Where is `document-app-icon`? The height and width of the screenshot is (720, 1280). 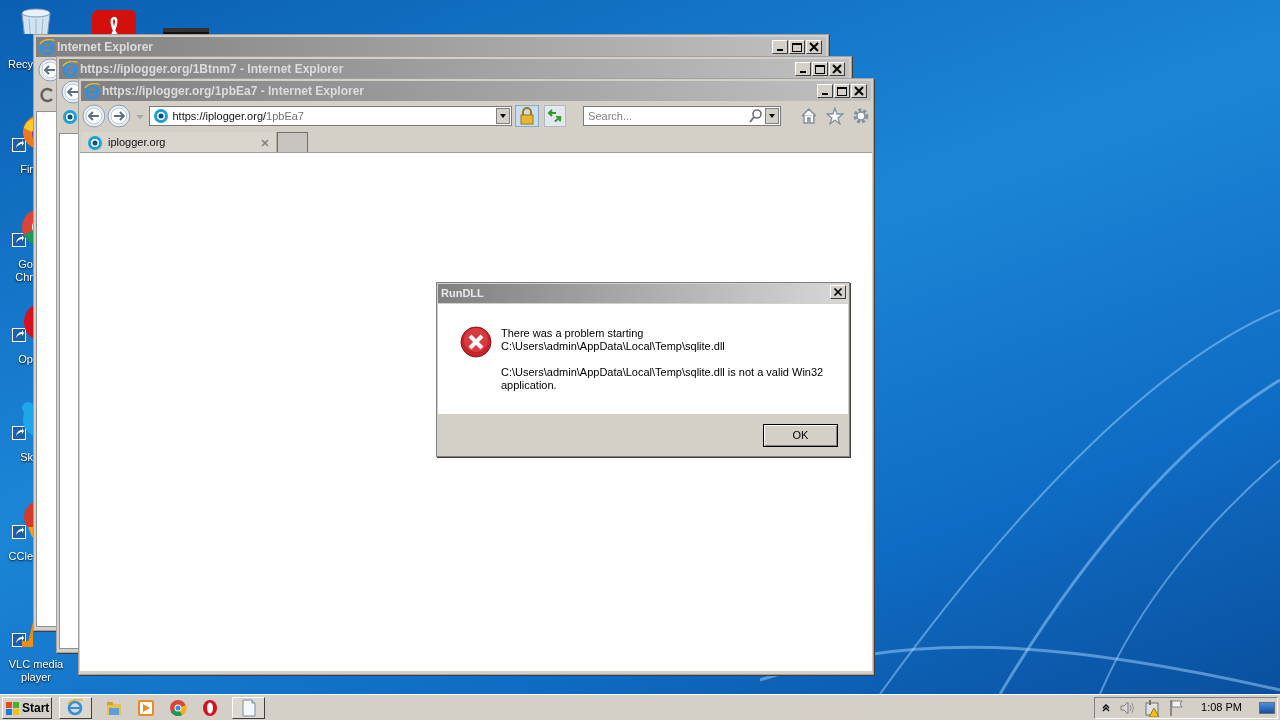
document-app-icon is located at coordinates (114, 21).